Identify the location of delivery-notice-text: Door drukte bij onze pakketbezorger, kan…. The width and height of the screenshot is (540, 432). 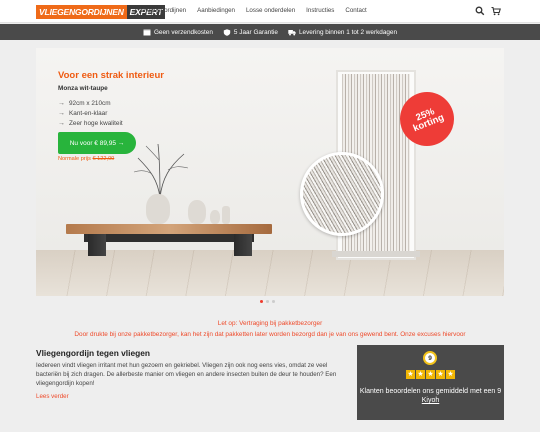
(270, 334).